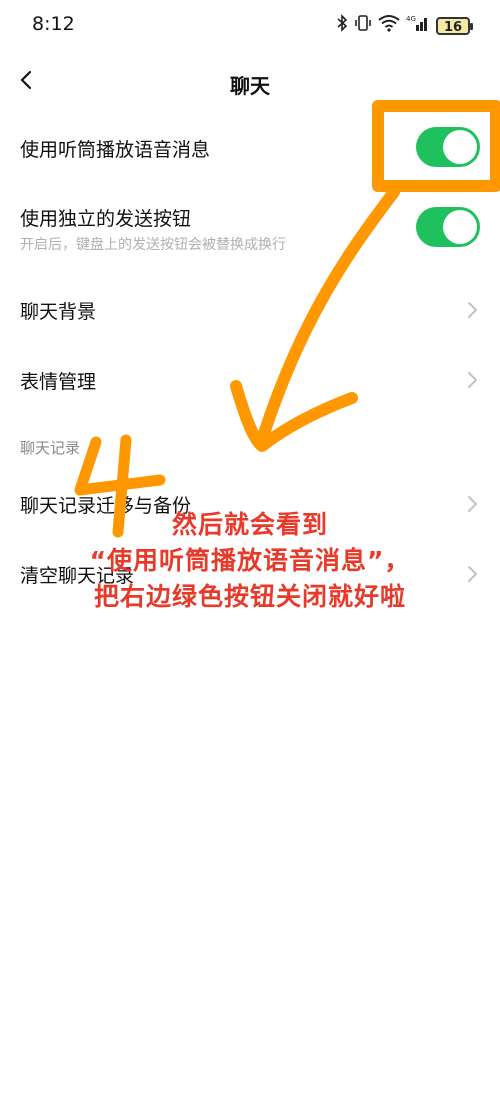 This screenshot has width=500, height=1099. Describe the element at coordinates (363, 25) in the screenshot. I see `vibrate-icon` at that location.